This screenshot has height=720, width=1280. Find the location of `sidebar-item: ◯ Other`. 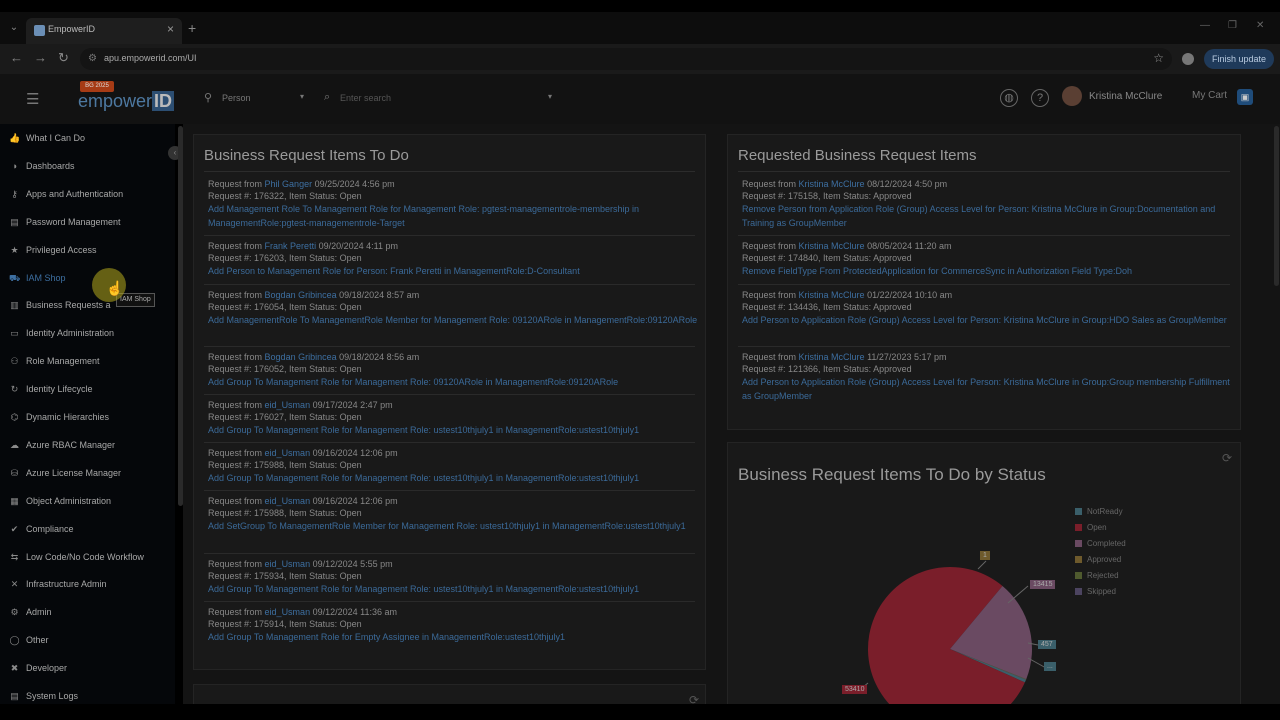

sidebar-item: ◯ Other is located at coordinates (87, 641).